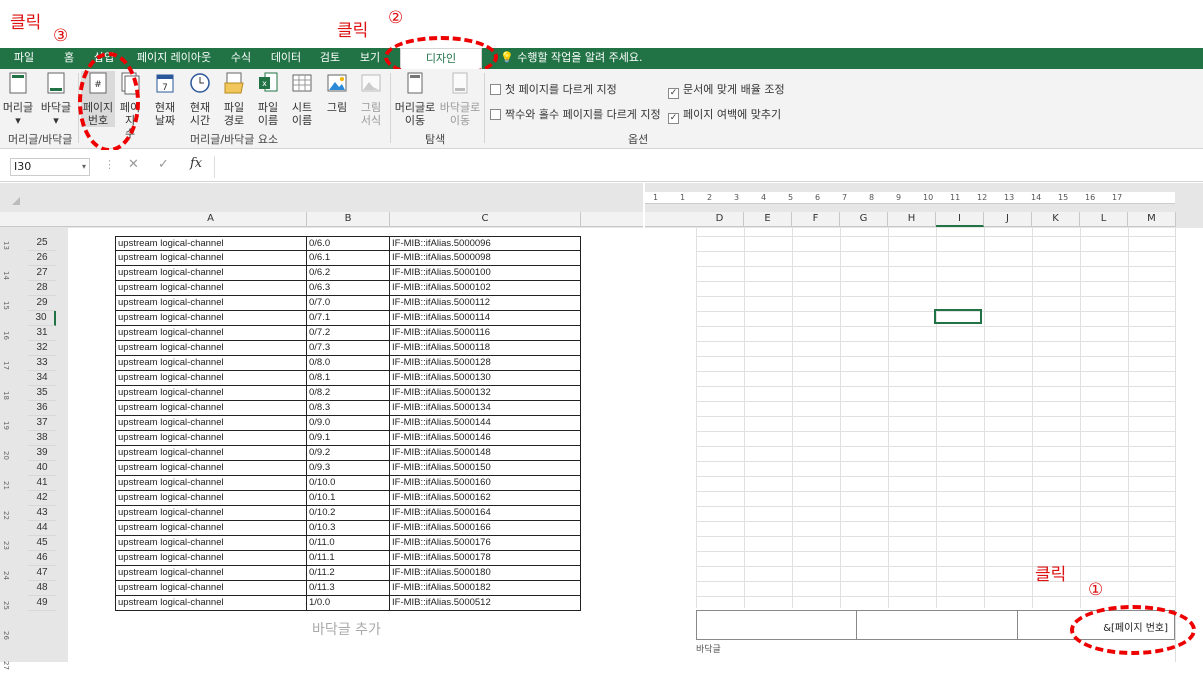 This screenshot has width=1203, height=673. I want to click on cell-b: 0/7.0, so click(348, 303).